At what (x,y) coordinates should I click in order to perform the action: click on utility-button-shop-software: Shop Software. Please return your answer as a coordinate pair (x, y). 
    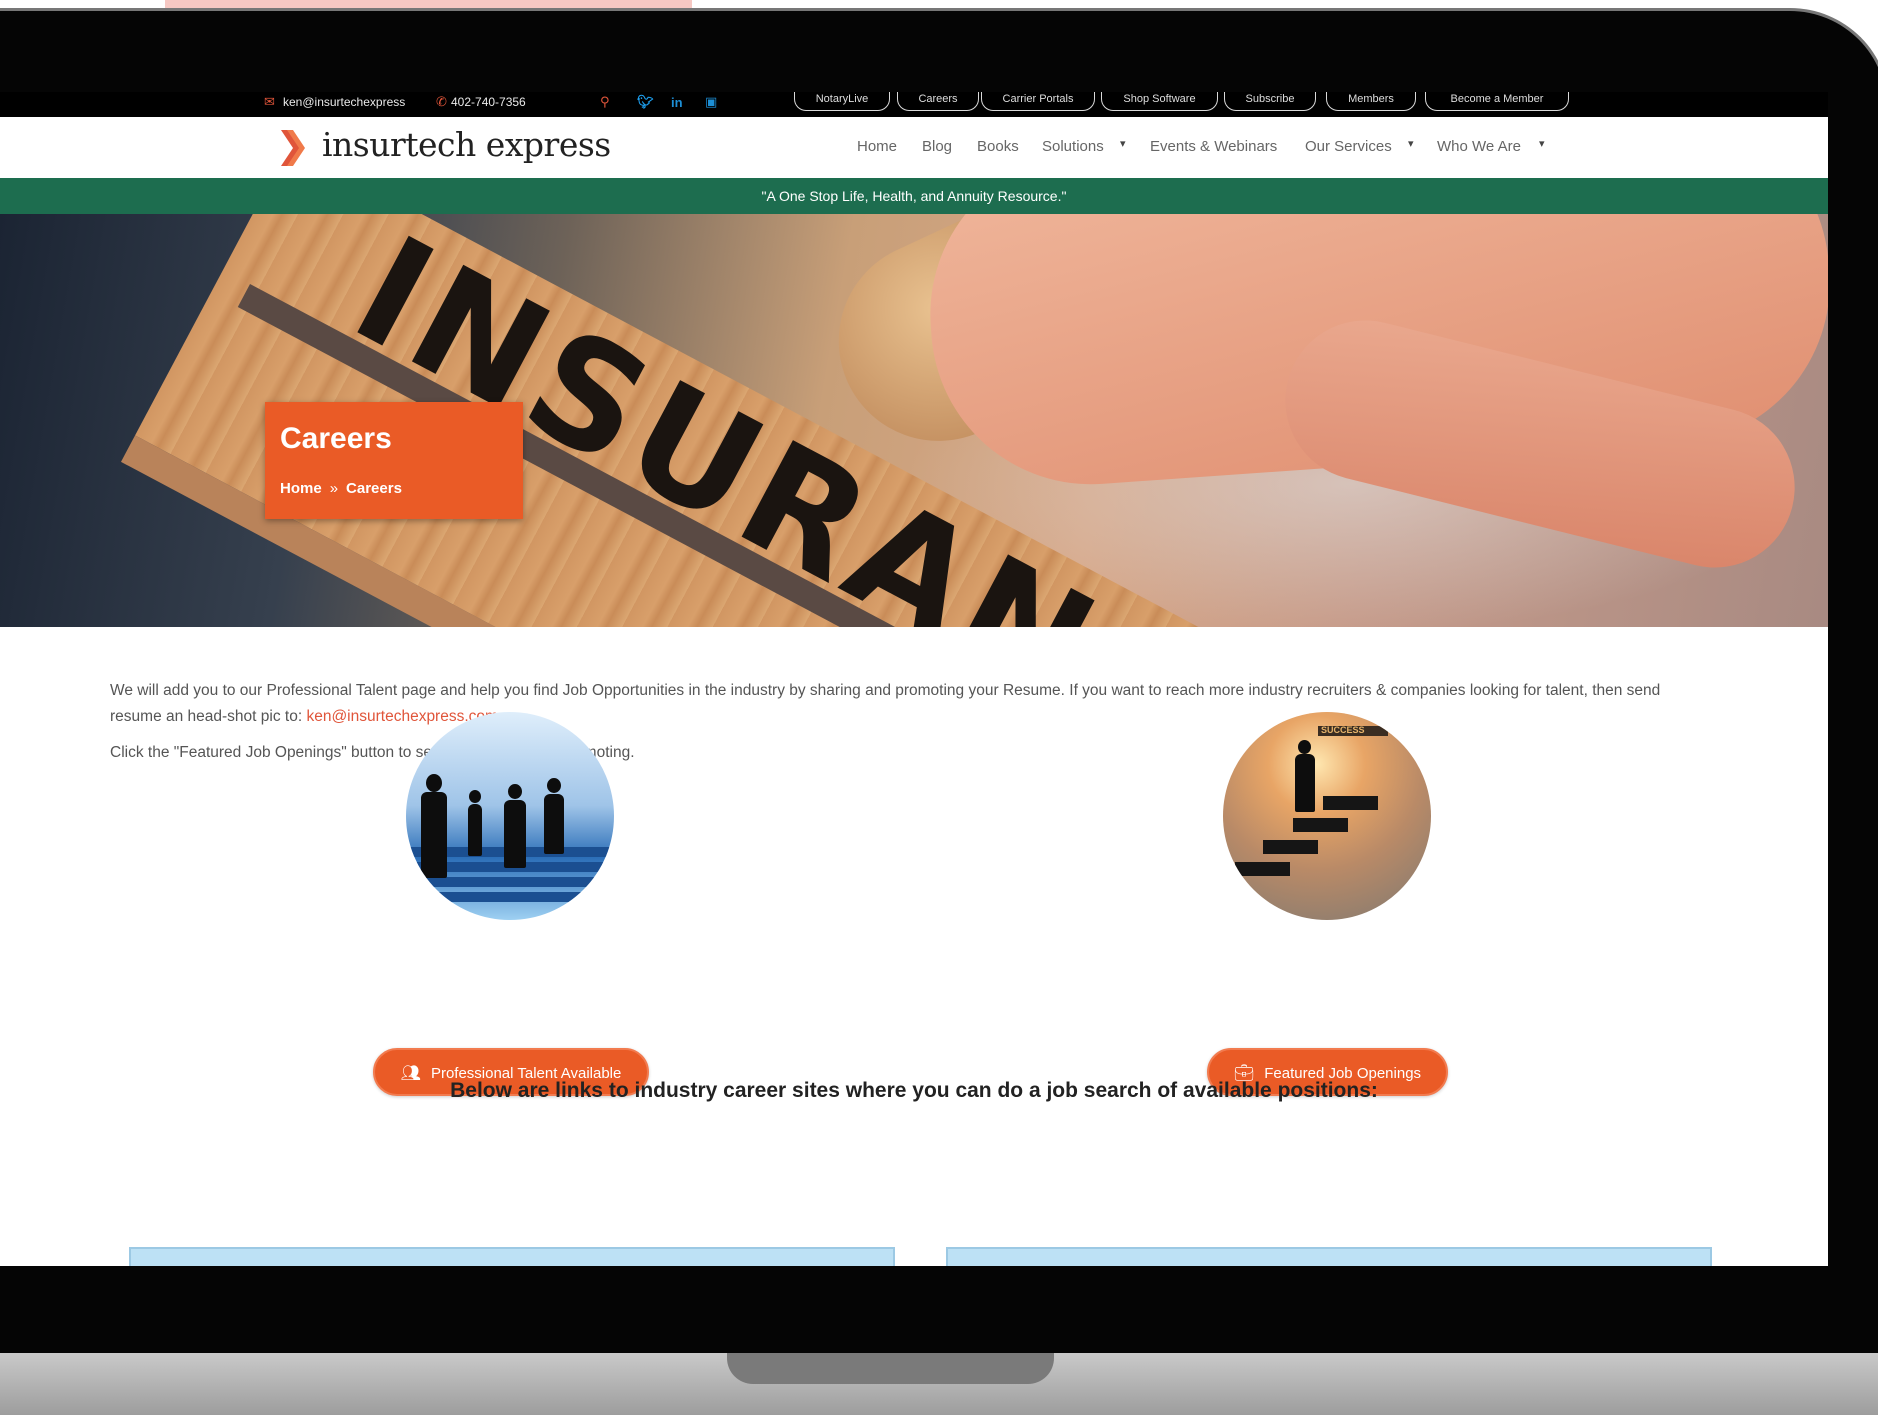
    Looking at the image, I should click on (1159, 101).